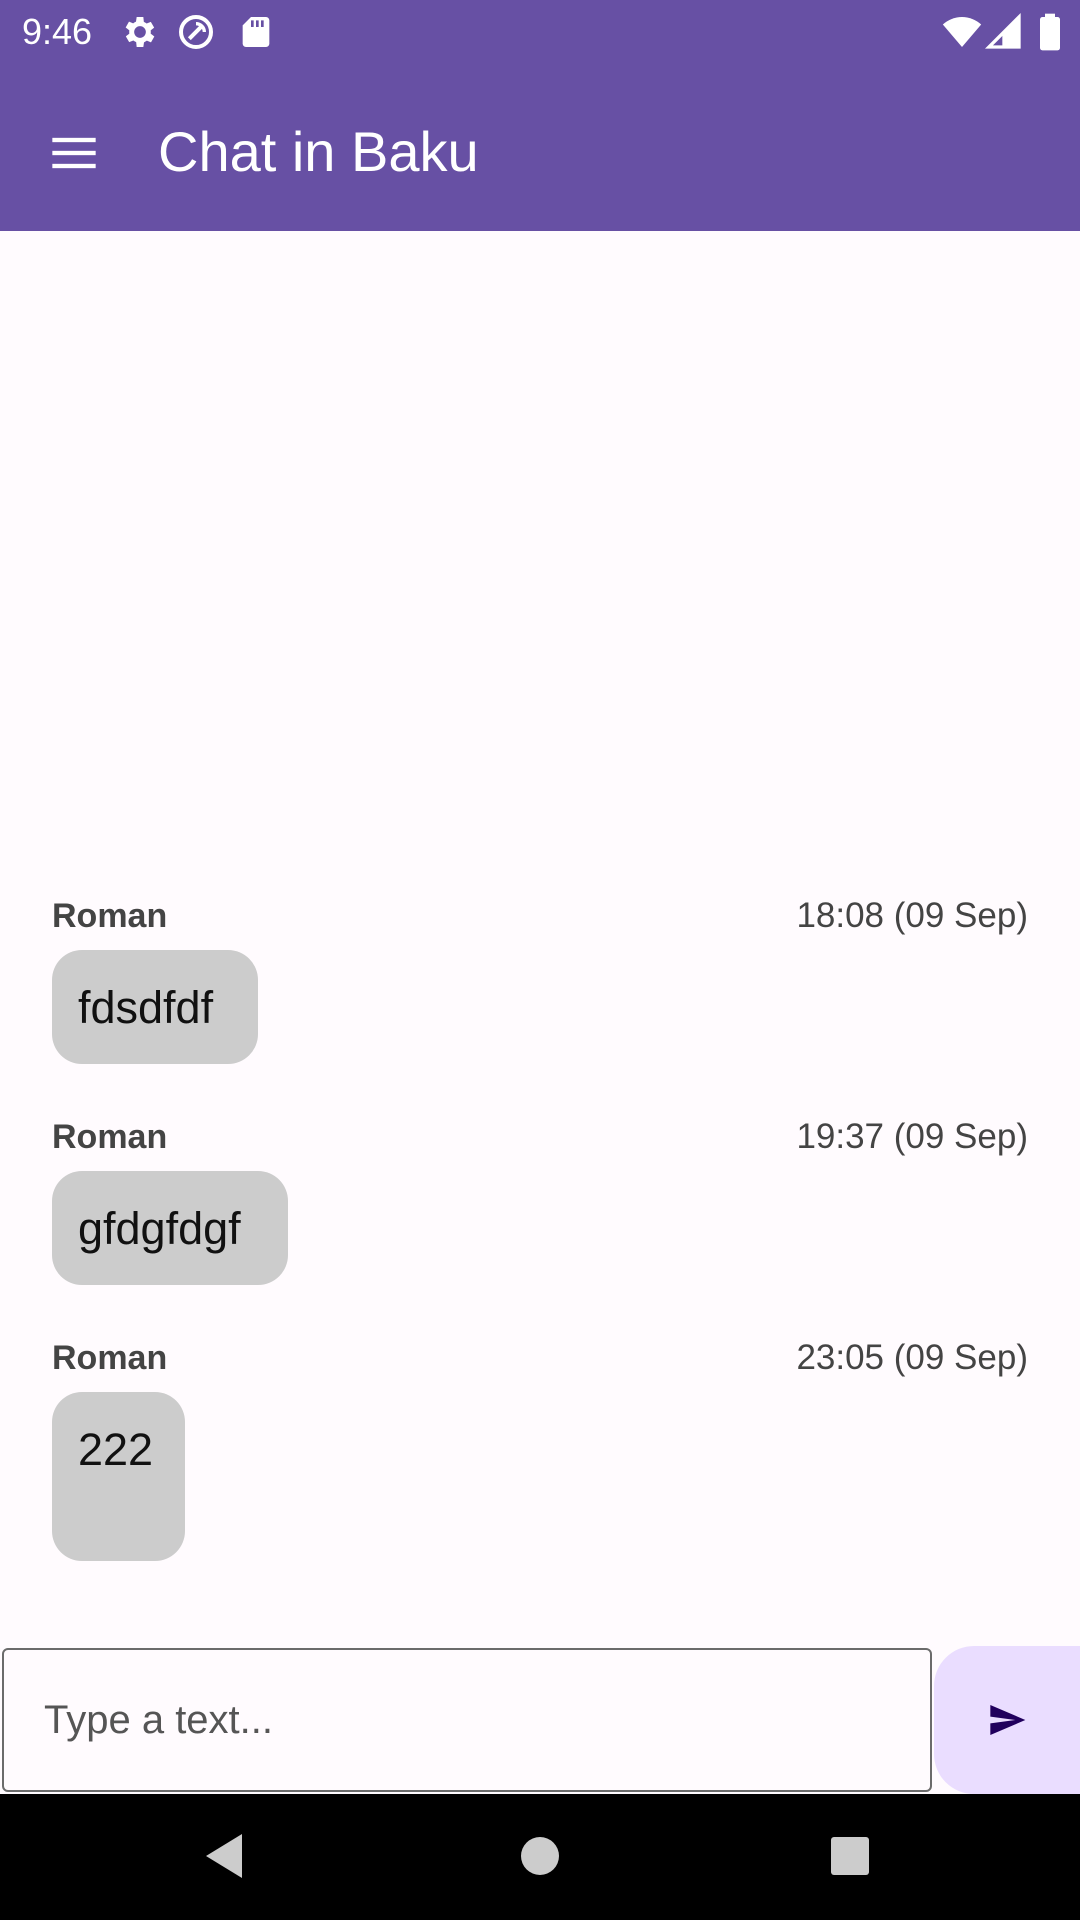 The image size is (1080, 1920). What do you see at coordinates (912, 1357) in the screenshot?
I see `message-time: 23:05 (09 Sep)` at bounding box center [912, 1357].